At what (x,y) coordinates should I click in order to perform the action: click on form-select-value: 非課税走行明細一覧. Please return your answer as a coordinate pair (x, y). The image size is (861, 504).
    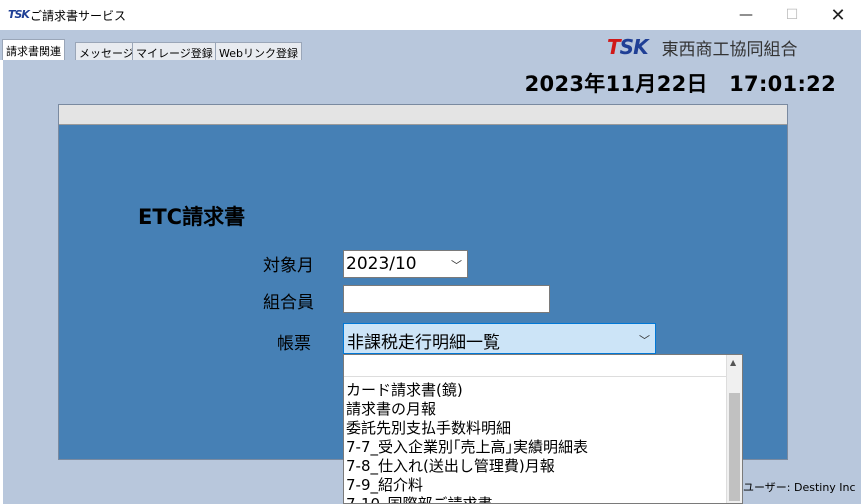
    Looking at the image, I should click on (423, 343).